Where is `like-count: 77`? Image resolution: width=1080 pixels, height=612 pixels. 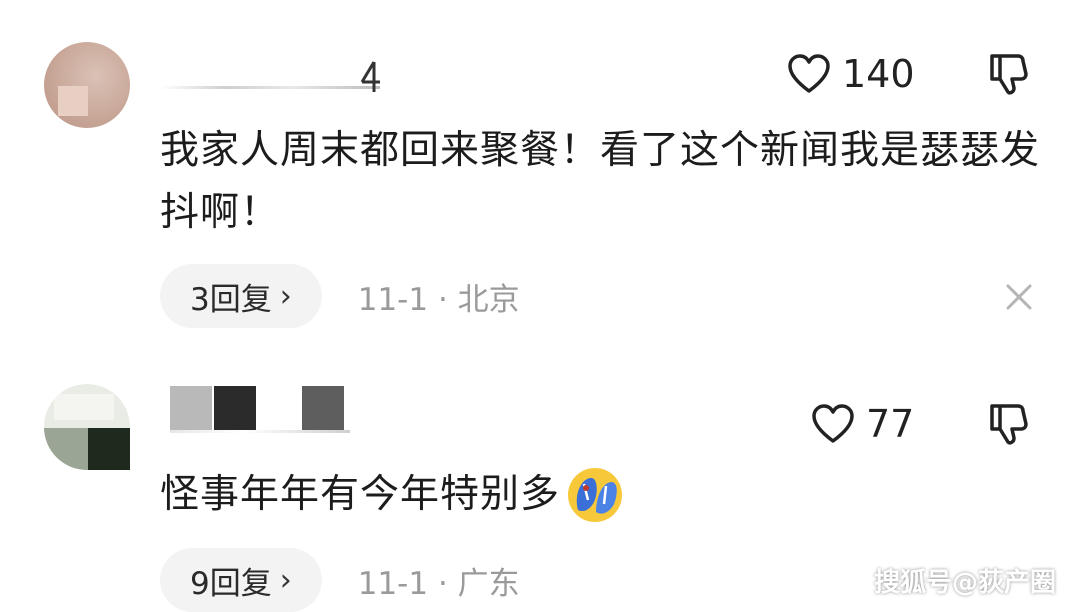
like-count: 77 is located at coordinates (890, 424).